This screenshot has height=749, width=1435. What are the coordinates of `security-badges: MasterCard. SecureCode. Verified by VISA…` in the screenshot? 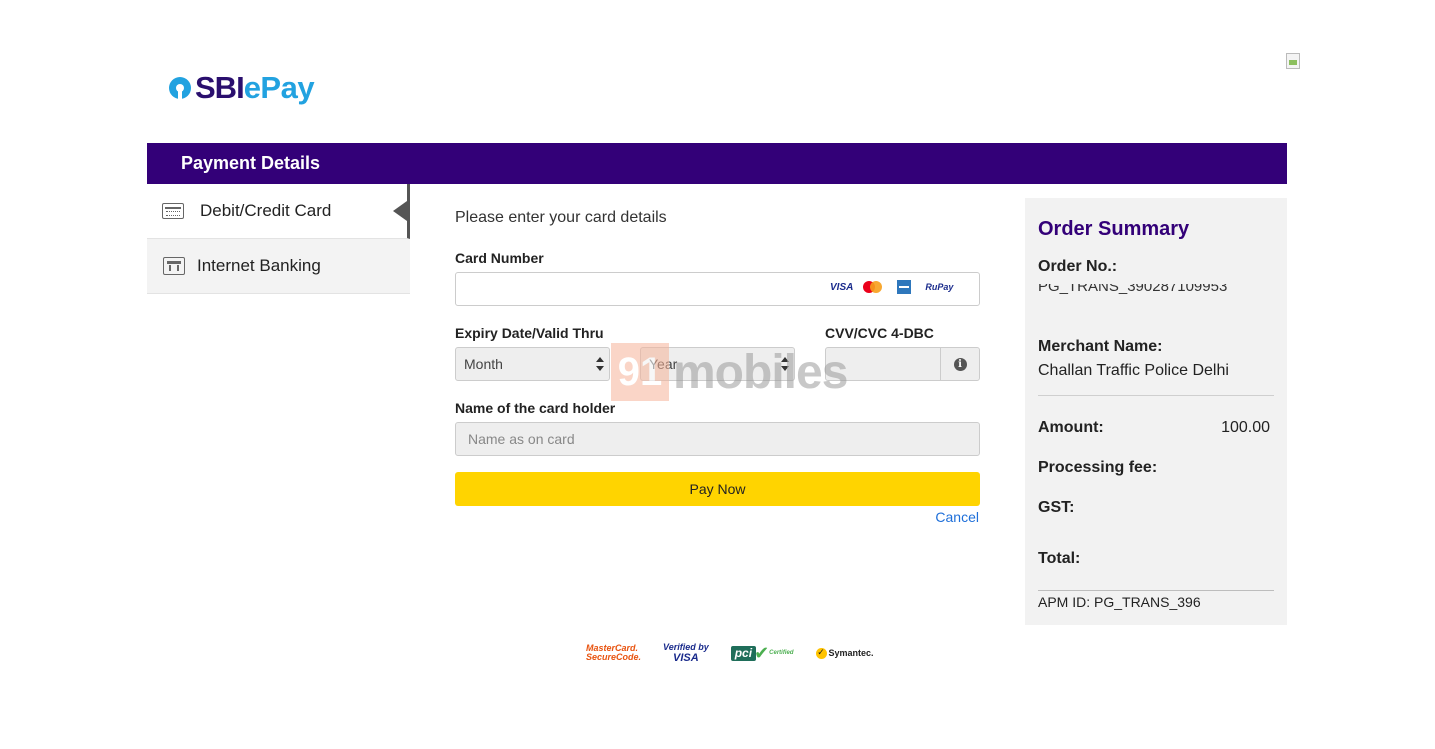 It's located at (741, 653).